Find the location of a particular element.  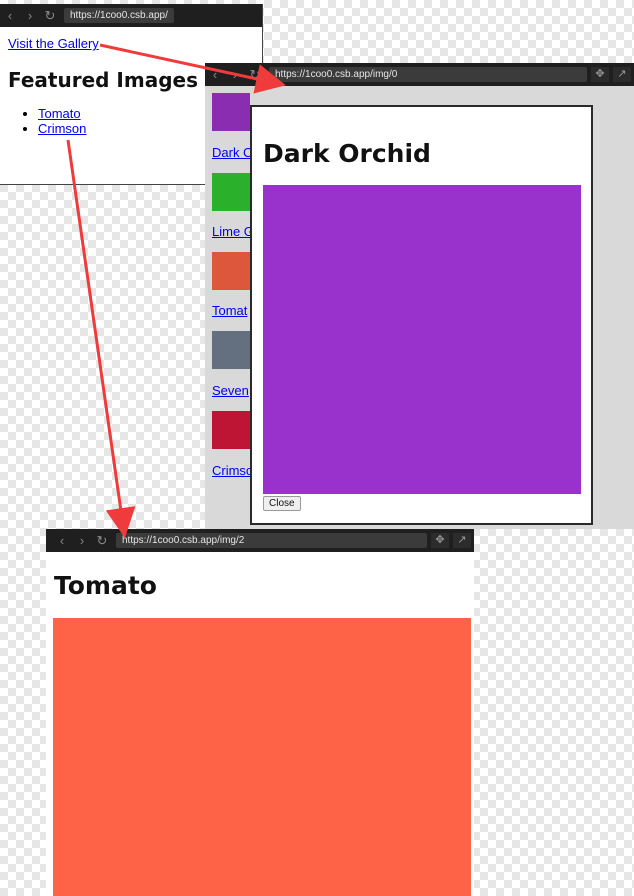

address-bar: https://1coo0.csb.app/ is located at coordinates (119, 15).